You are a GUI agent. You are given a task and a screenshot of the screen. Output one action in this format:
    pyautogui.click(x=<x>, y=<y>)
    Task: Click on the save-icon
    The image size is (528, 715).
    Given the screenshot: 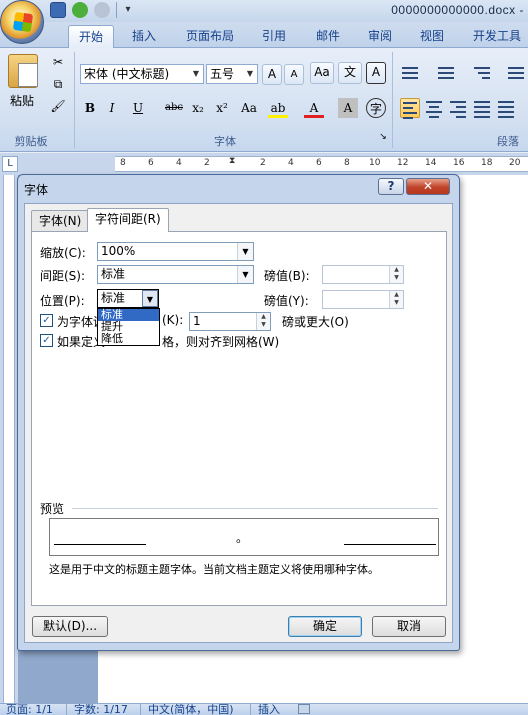 What is the action you would take?
    pyautogui.click(x=58, y=10)
    